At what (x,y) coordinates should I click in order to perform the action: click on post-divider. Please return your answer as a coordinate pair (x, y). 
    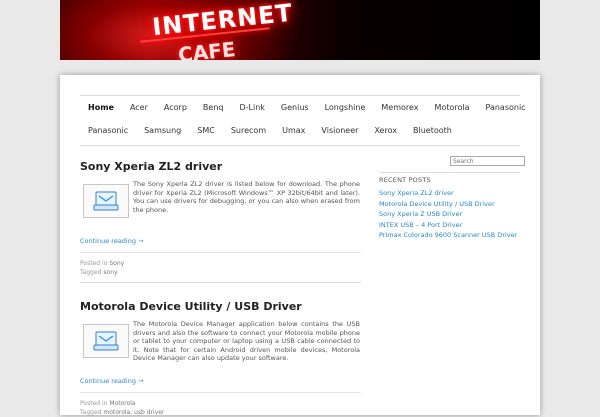
    Looking at the image, I should click on (220, 282).